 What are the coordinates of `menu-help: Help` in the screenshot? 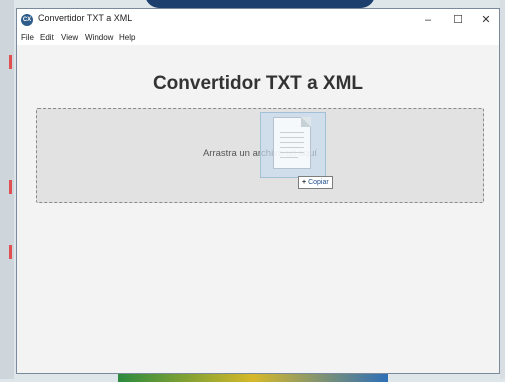 It's located at (127, 37).